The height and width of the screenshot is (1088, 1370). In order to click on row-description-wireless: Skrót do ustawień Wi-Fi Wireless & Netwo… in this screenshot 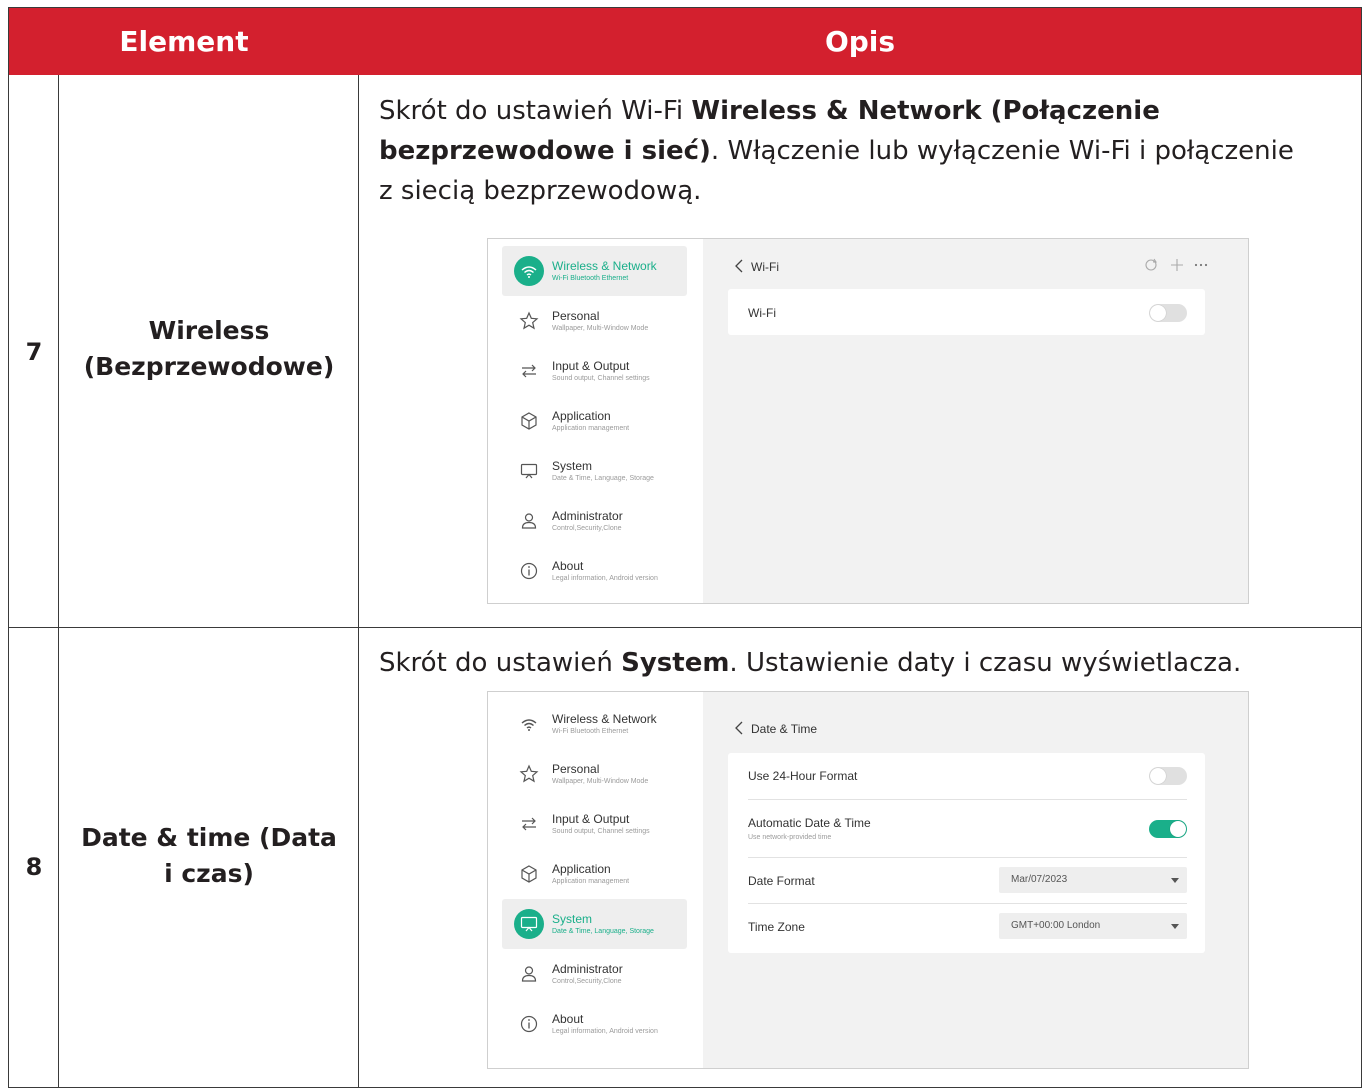, I will do `click(869, 151)`.